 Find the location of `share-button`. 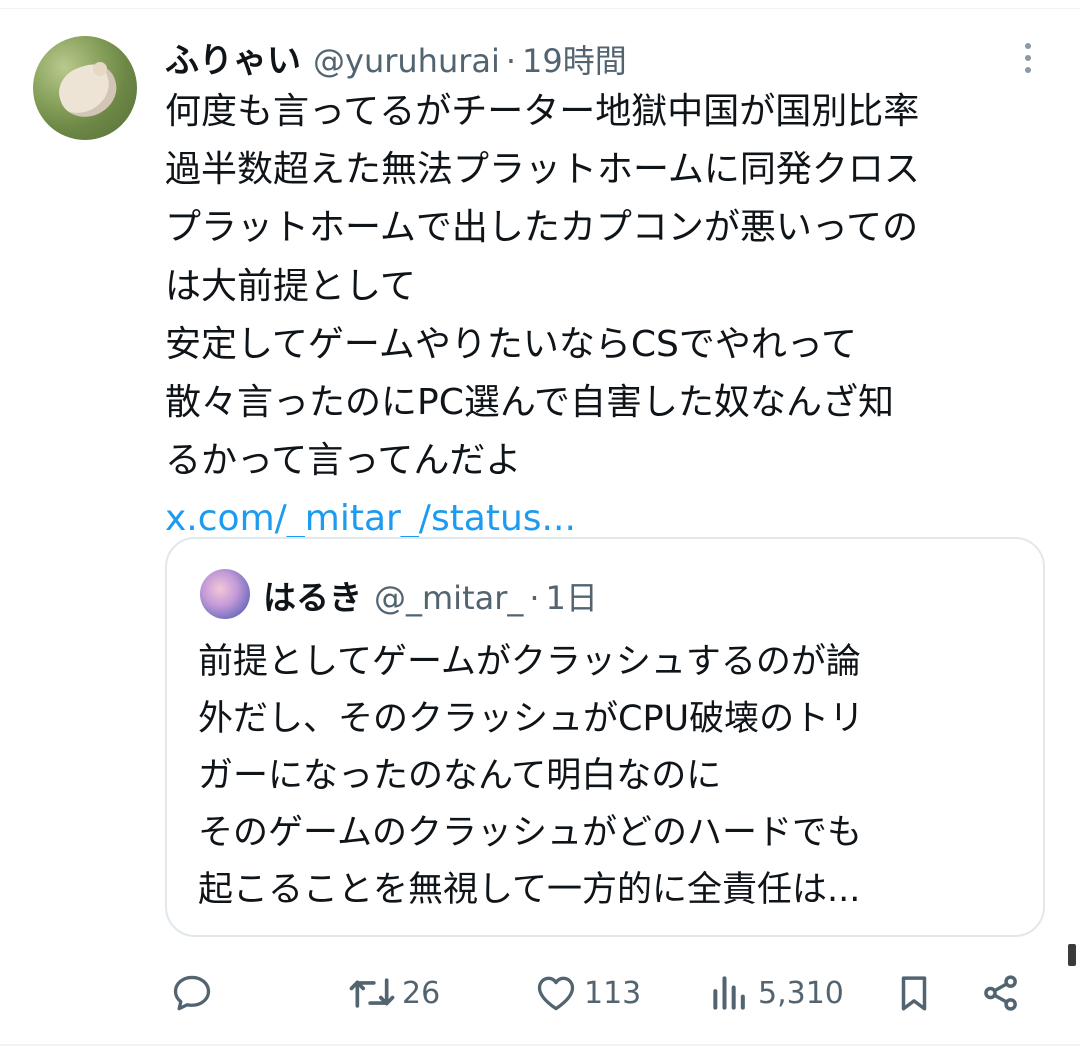

share-button is located at coordinates (1001, 993).